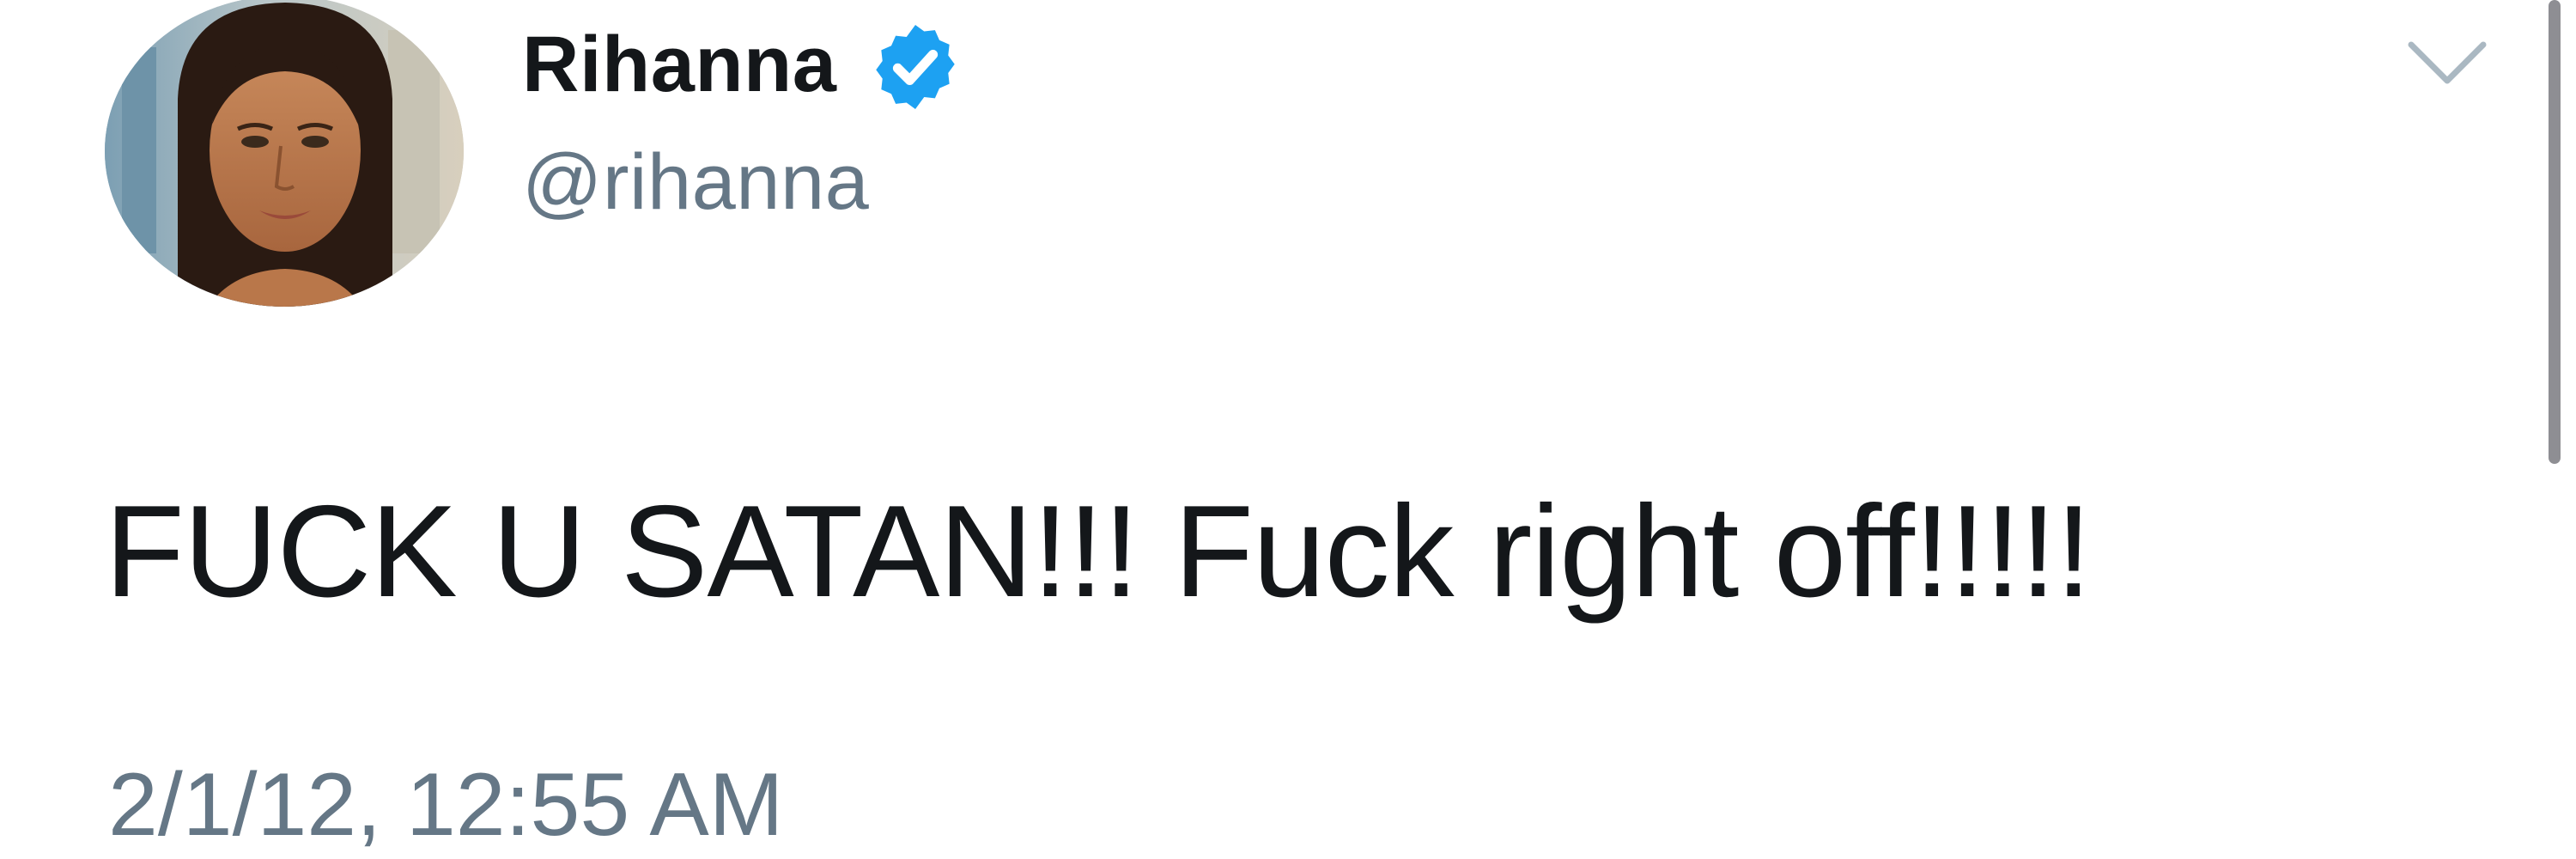 Image resolution: width=2576 pixels, height=859 pixels. Describe the element at coordinates (2555, 232) in the screenshot. I see `scrollbar` at that location.